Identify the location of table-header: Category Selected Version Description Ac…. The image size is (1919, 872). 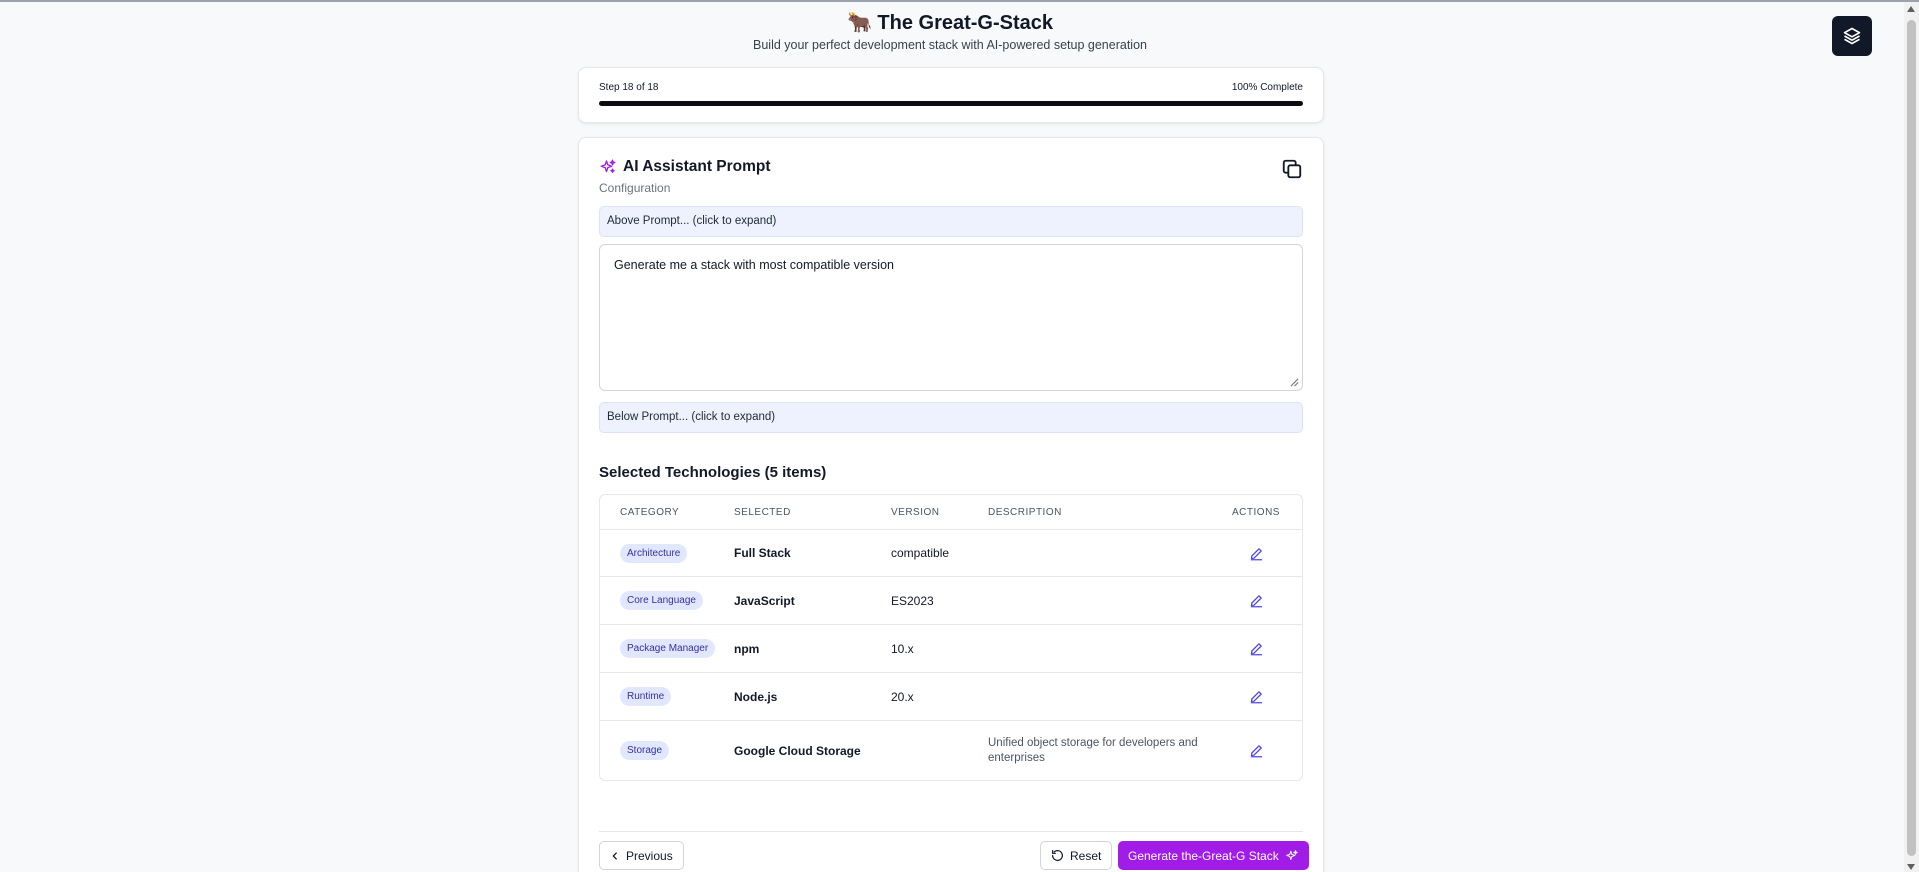
(951, 512).